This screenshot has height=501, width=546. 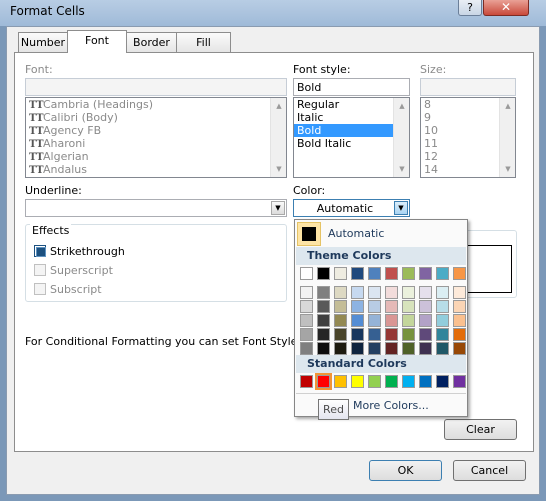 I want to click on automatic-swatch-frame, so click(x=309, y=234).